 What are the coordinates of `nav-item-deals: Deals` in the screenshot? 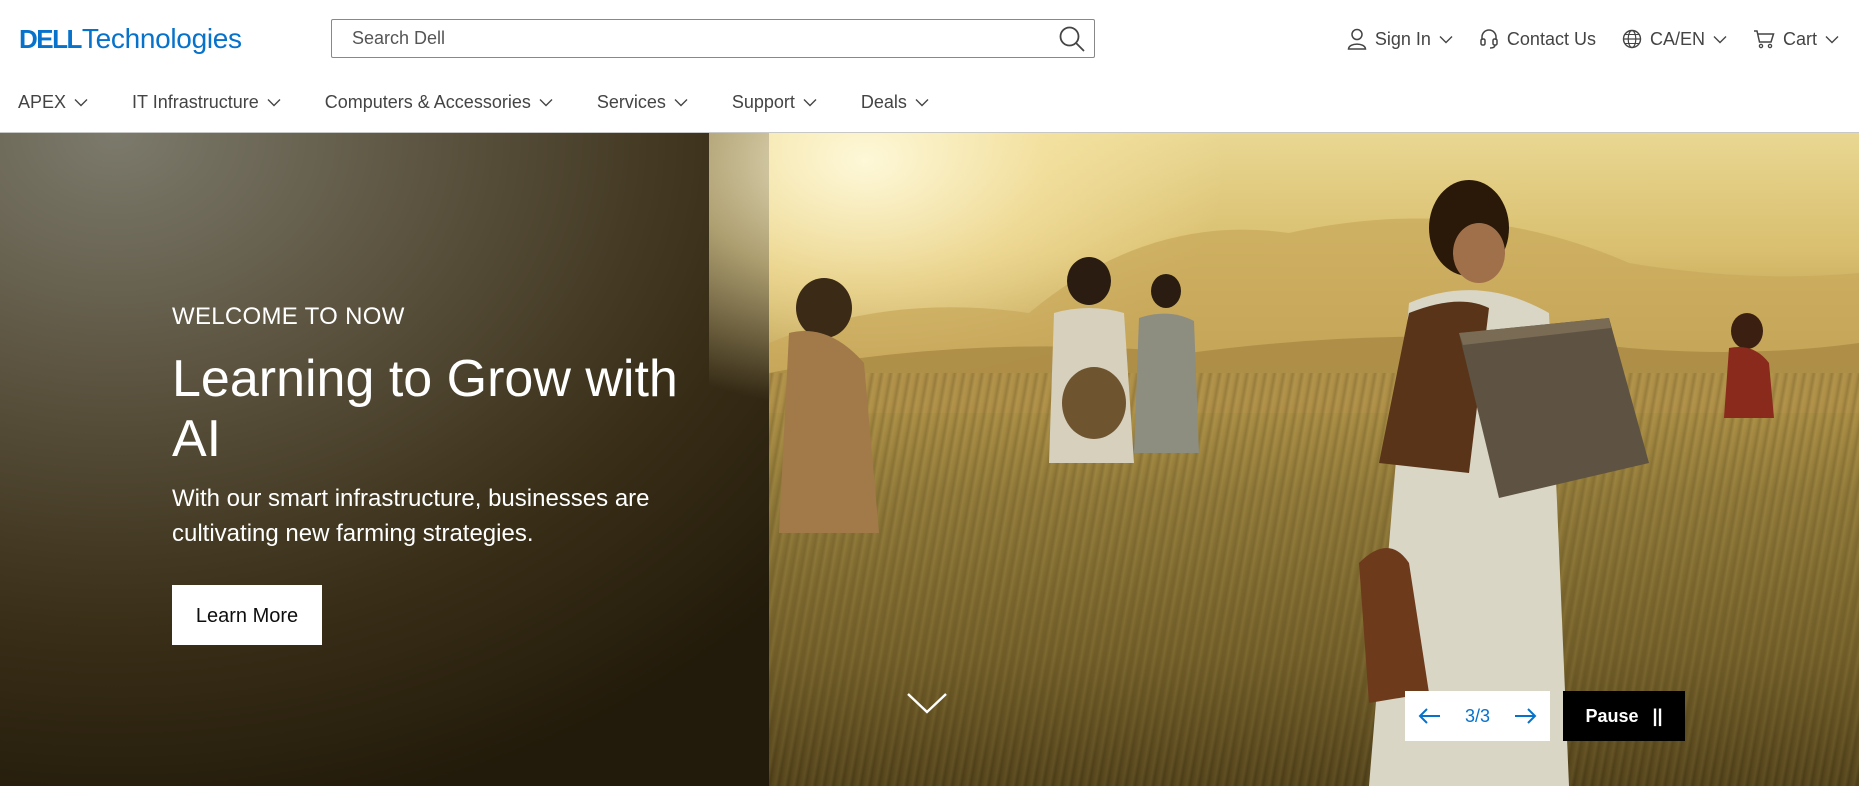 It's located at (895, 102).